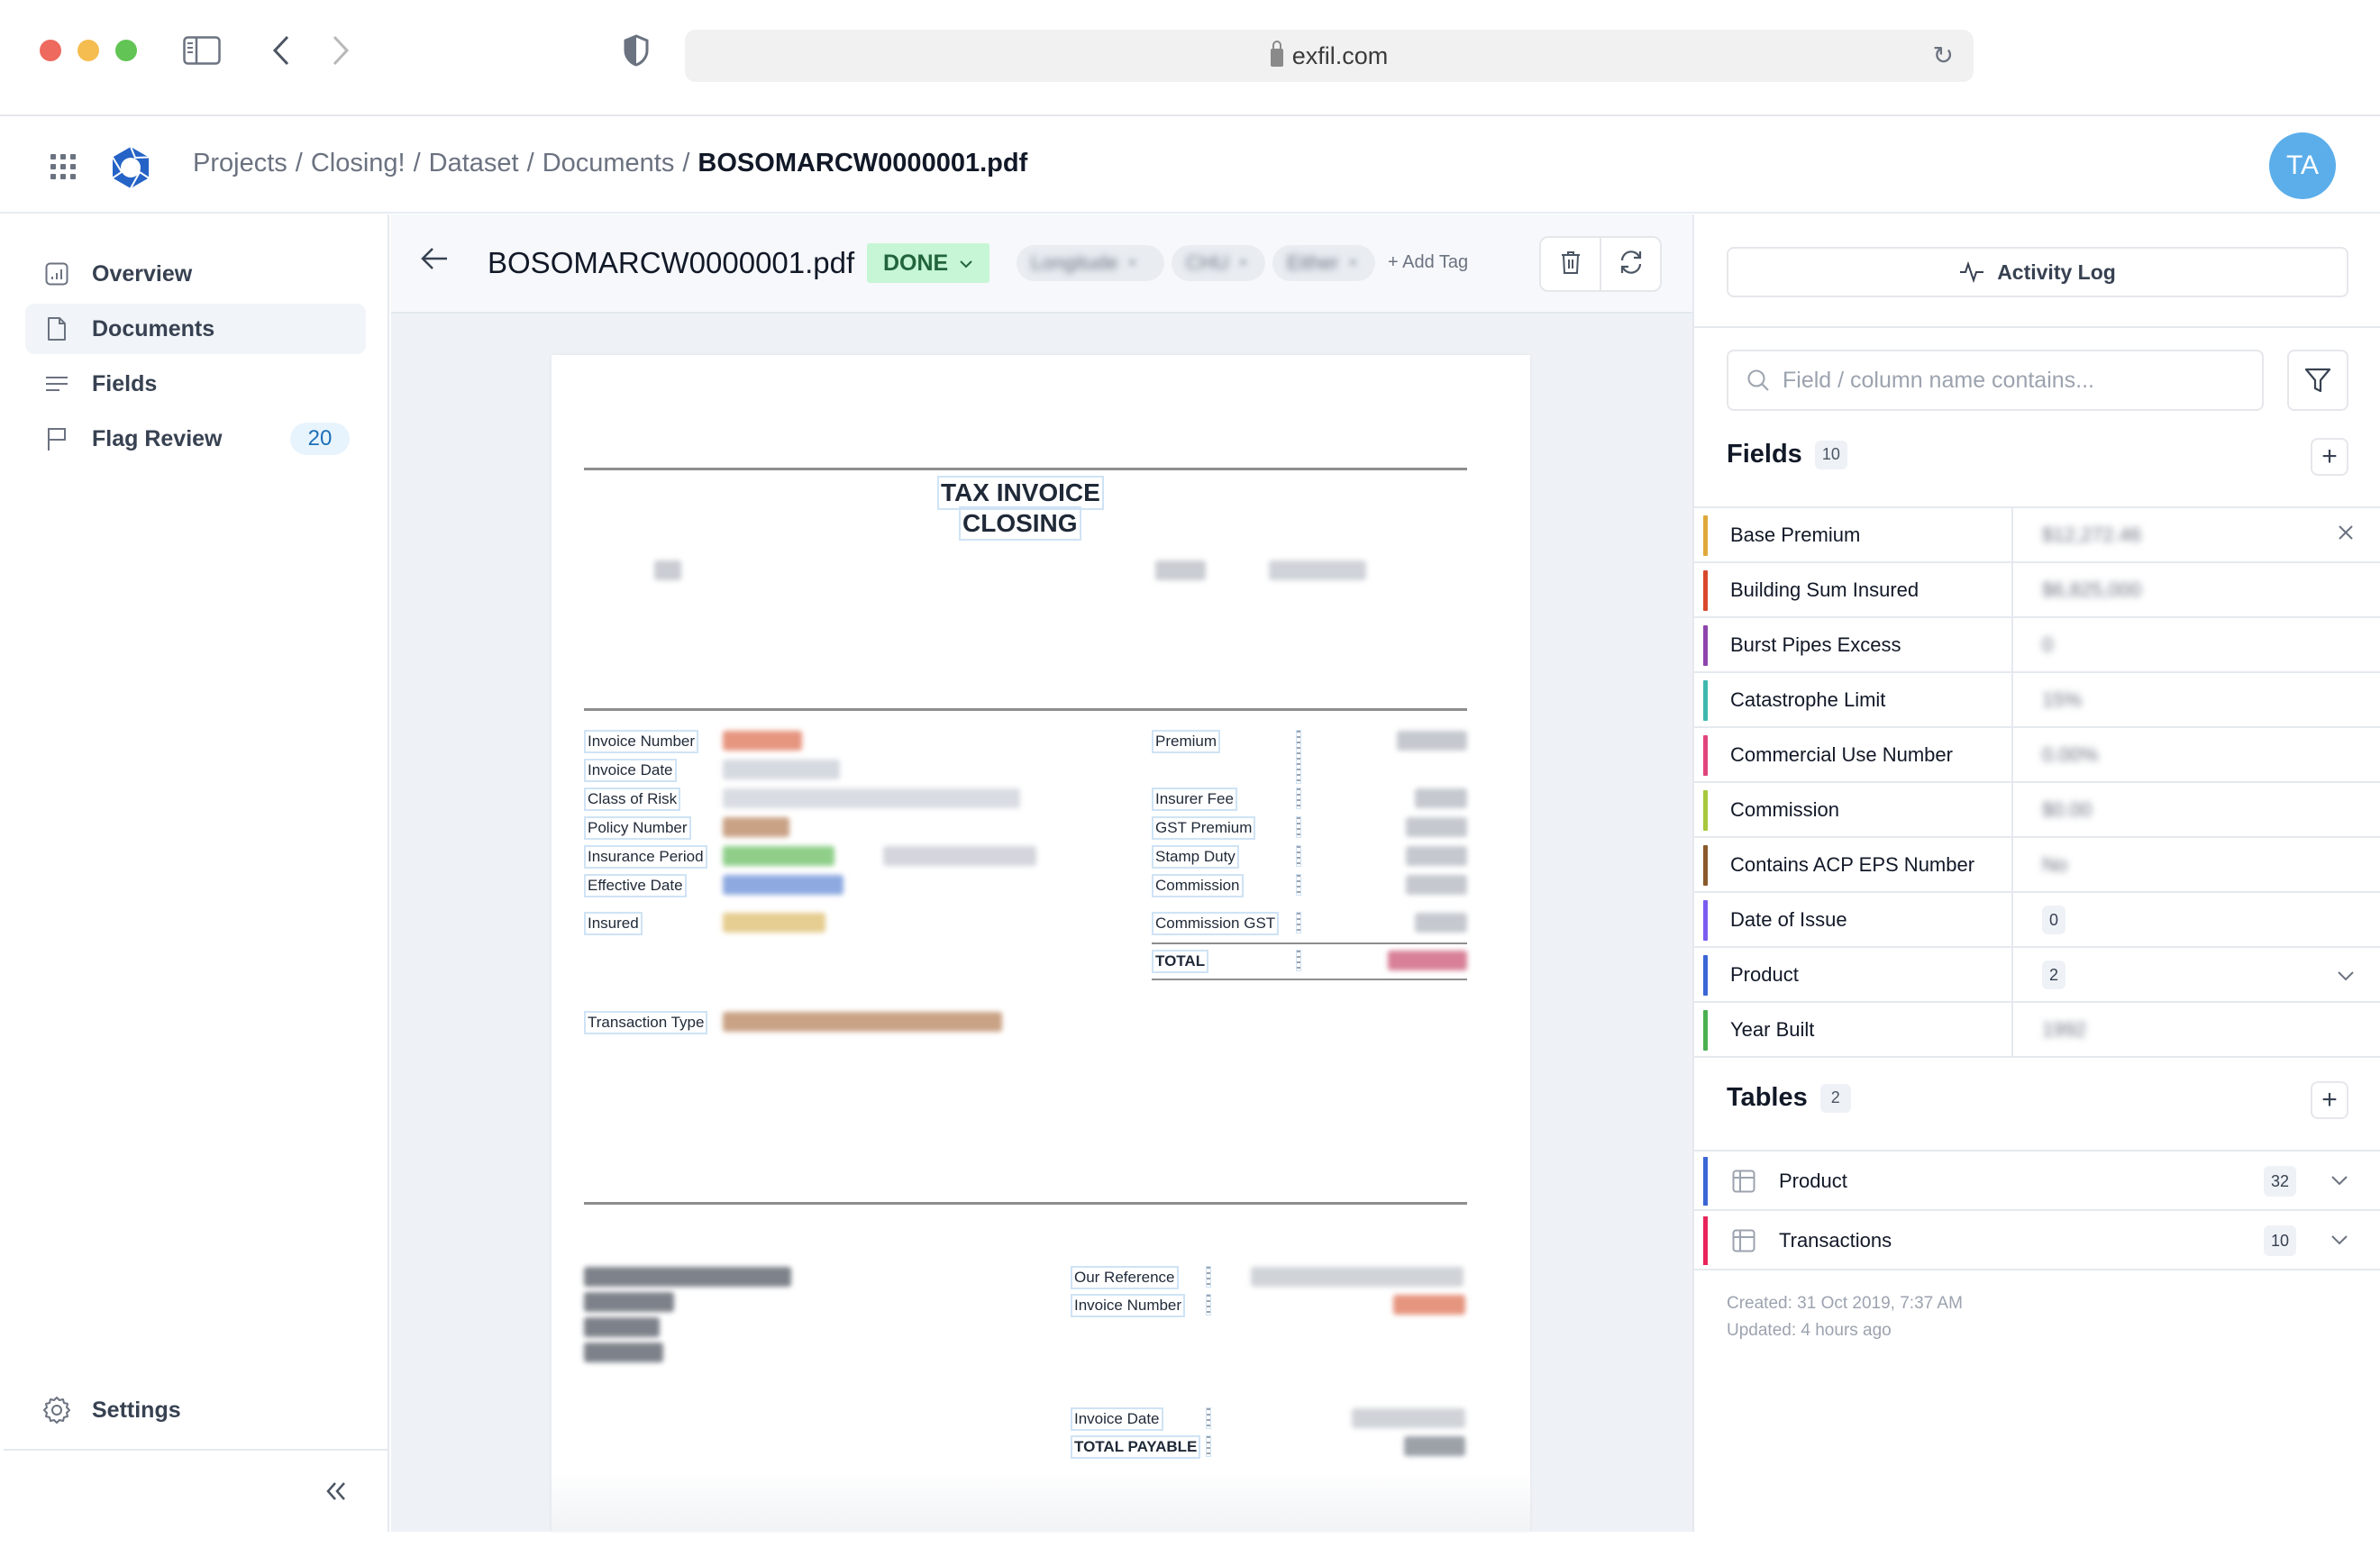 The image size is (2380, 1566). I want to click on doc-field-label: Commission GST, so click(1216, 923).